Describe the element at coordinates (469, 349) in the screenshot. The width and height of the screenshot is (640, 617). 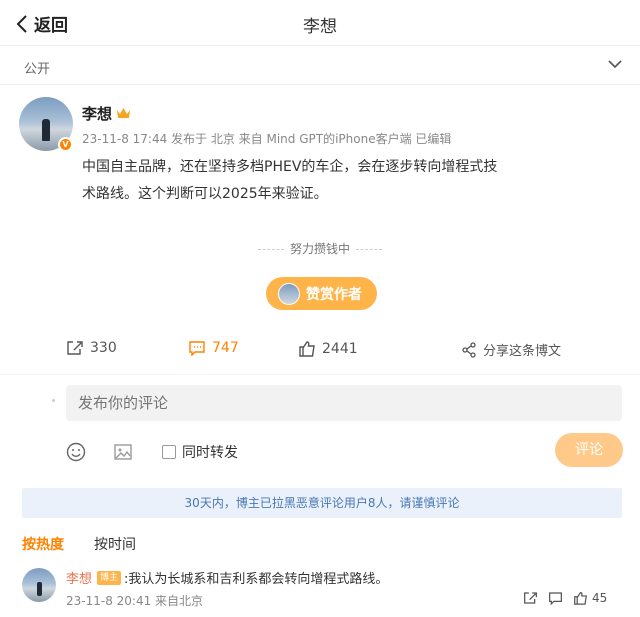
I see `share-icon` at that location.